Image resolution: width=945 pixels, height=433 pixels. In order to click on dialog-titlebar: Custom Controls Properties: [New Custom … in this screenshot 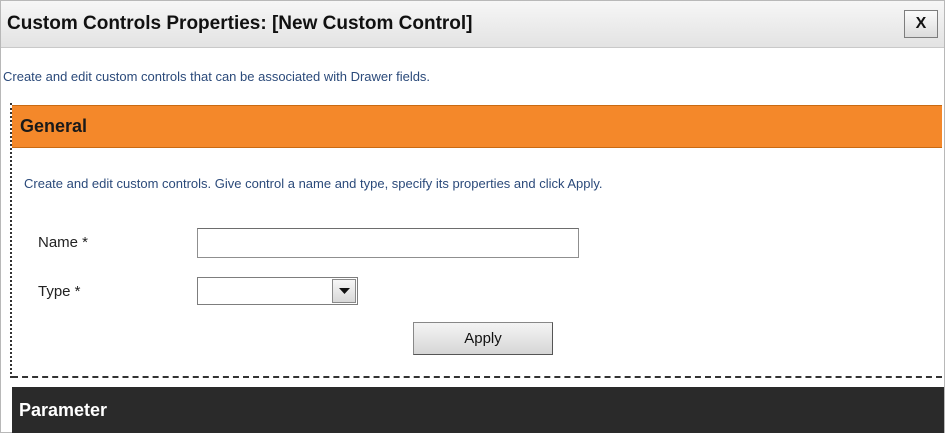, I will do `click(472, 24)`.